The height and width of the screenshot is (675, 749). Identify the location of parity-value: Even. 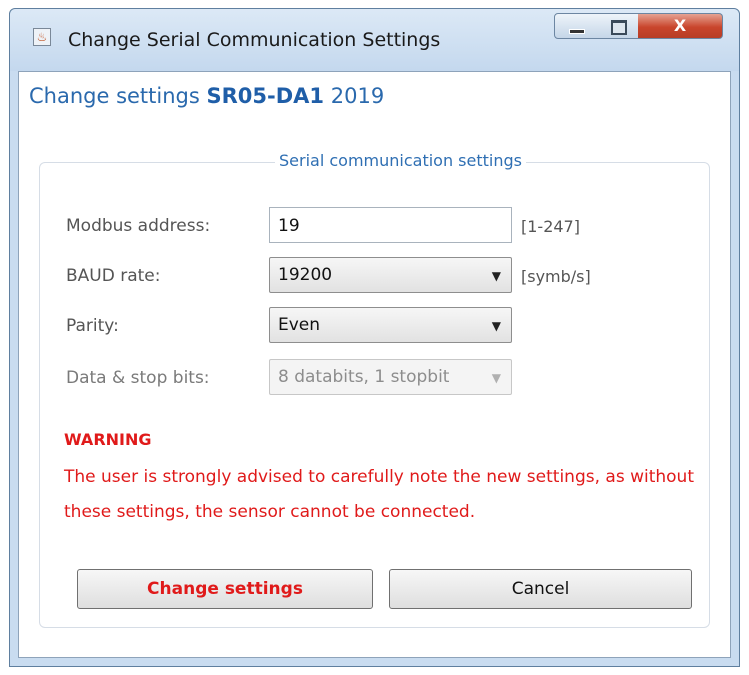
(299, 325).